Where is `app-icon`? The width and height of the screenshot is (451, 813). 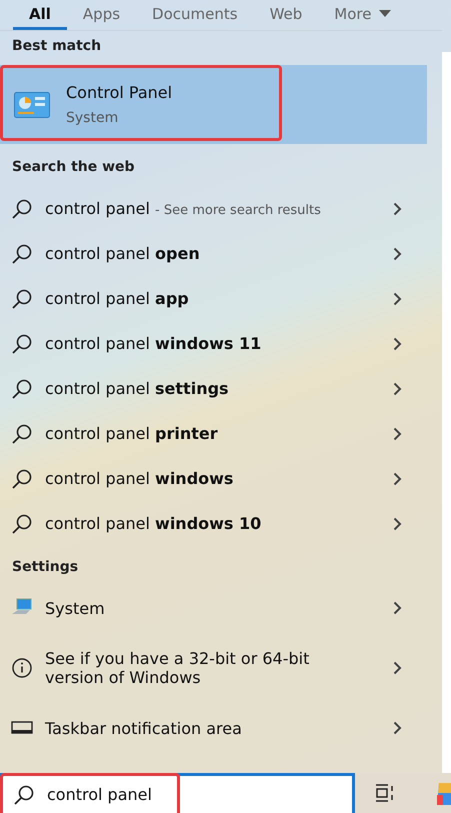 app-icon is located at coordinates (443, 793).